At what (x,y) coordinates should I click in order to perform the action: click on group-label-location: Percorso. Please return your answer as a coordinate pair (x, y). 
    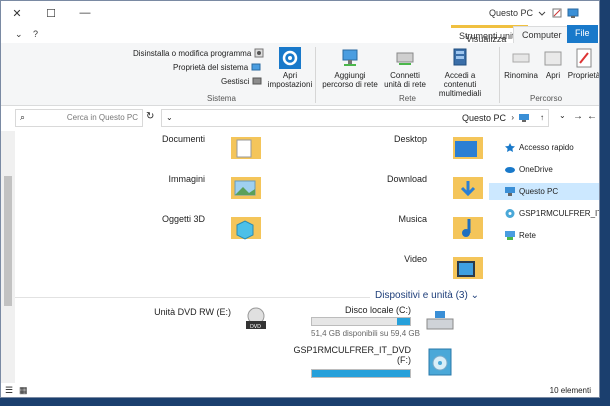
    Looking at the image, I should click on (546, 98).